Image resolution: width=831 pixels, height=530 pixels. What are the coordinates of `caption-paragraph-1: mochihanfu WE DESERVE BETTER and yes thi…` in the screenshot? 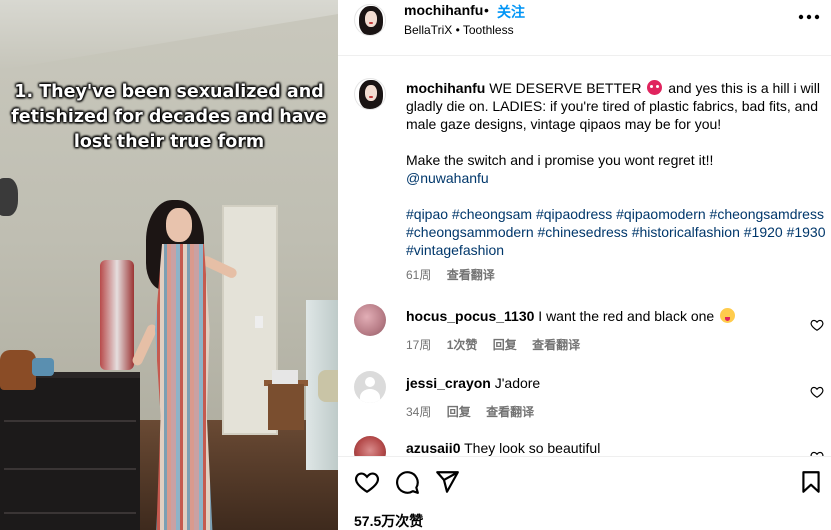 It's located at (616, 106).